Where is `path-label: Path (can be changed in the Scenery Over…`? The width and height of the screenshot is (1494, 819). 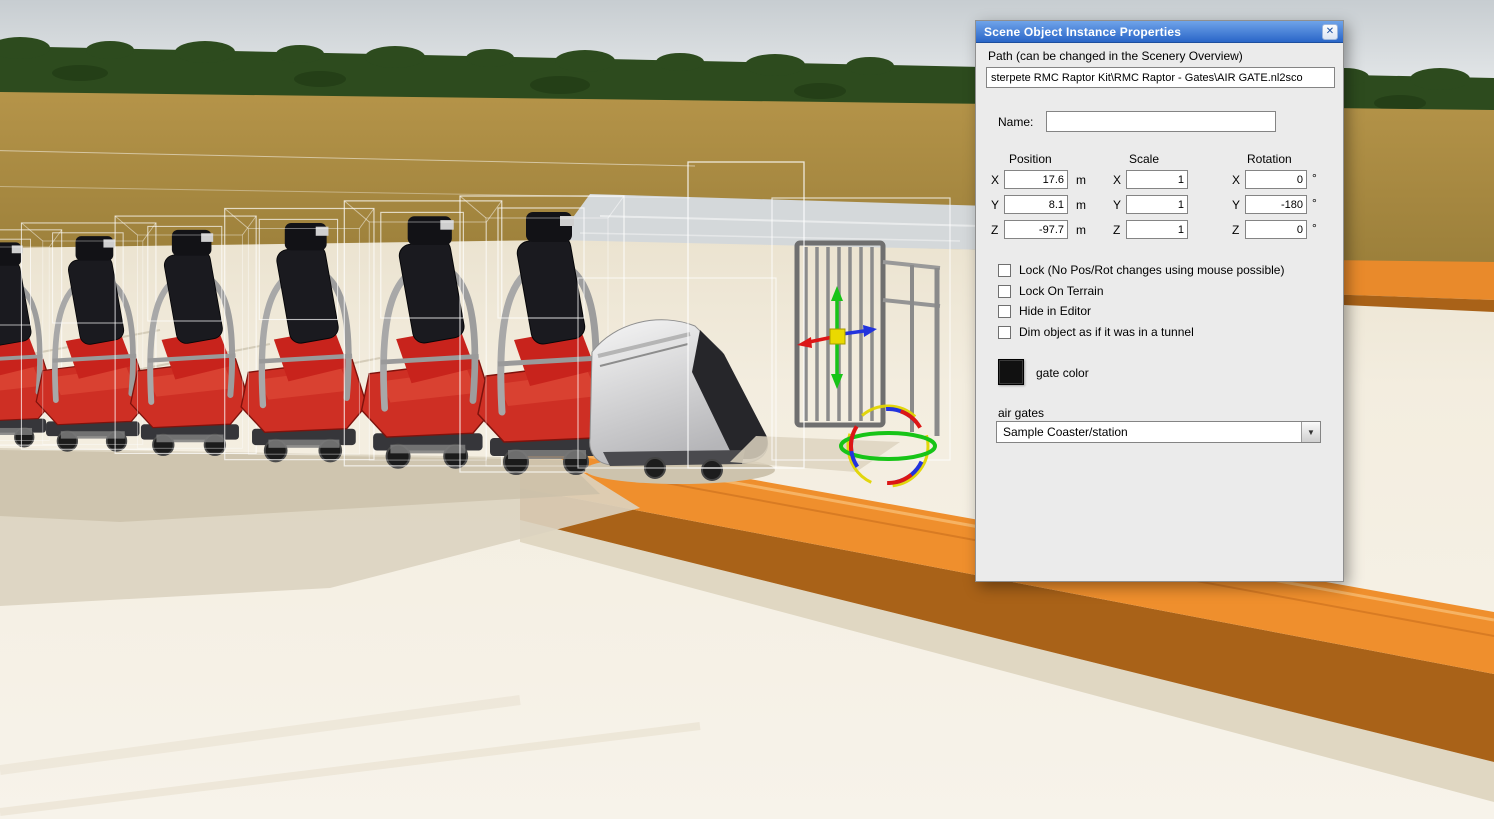
path-label: Path (can be changed in the Scenery Over… is located at coordinates (1115, 56).